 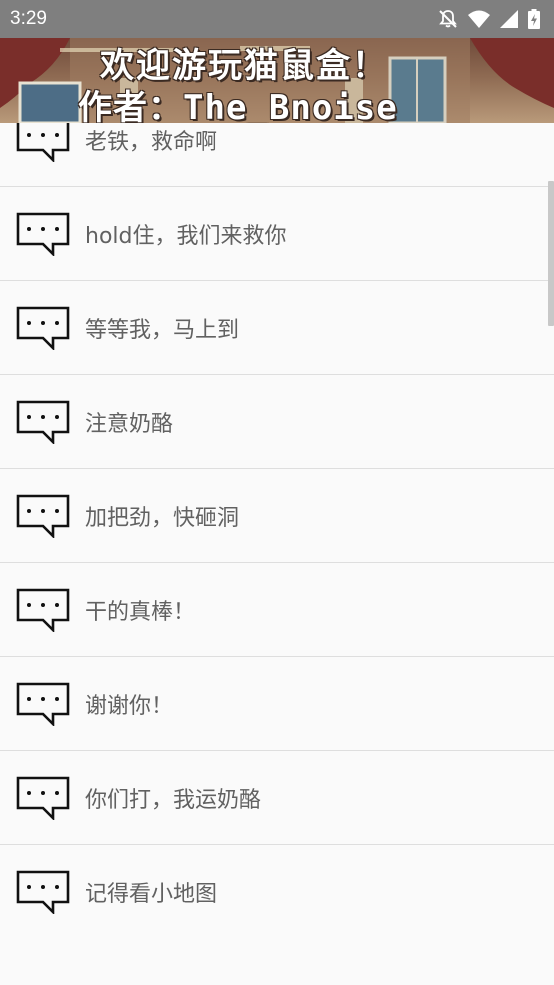 What do you see at coordinates (151, 142) in the screenshot?
I see `list-item-label: 老铁，救命啊` at bounding box center [151, 142].